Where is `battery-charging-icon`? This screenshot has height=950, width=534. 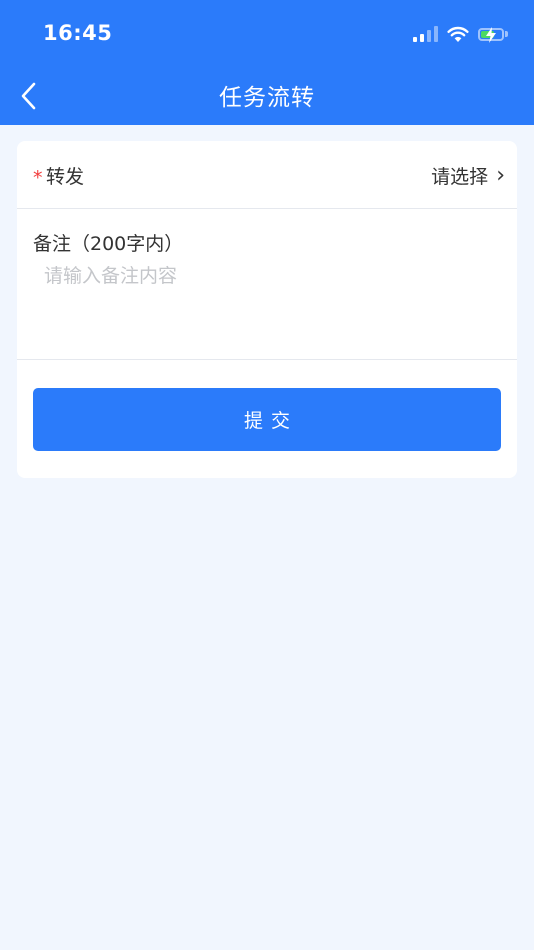 battery-charging-icon is located at coordinates (493, 34).